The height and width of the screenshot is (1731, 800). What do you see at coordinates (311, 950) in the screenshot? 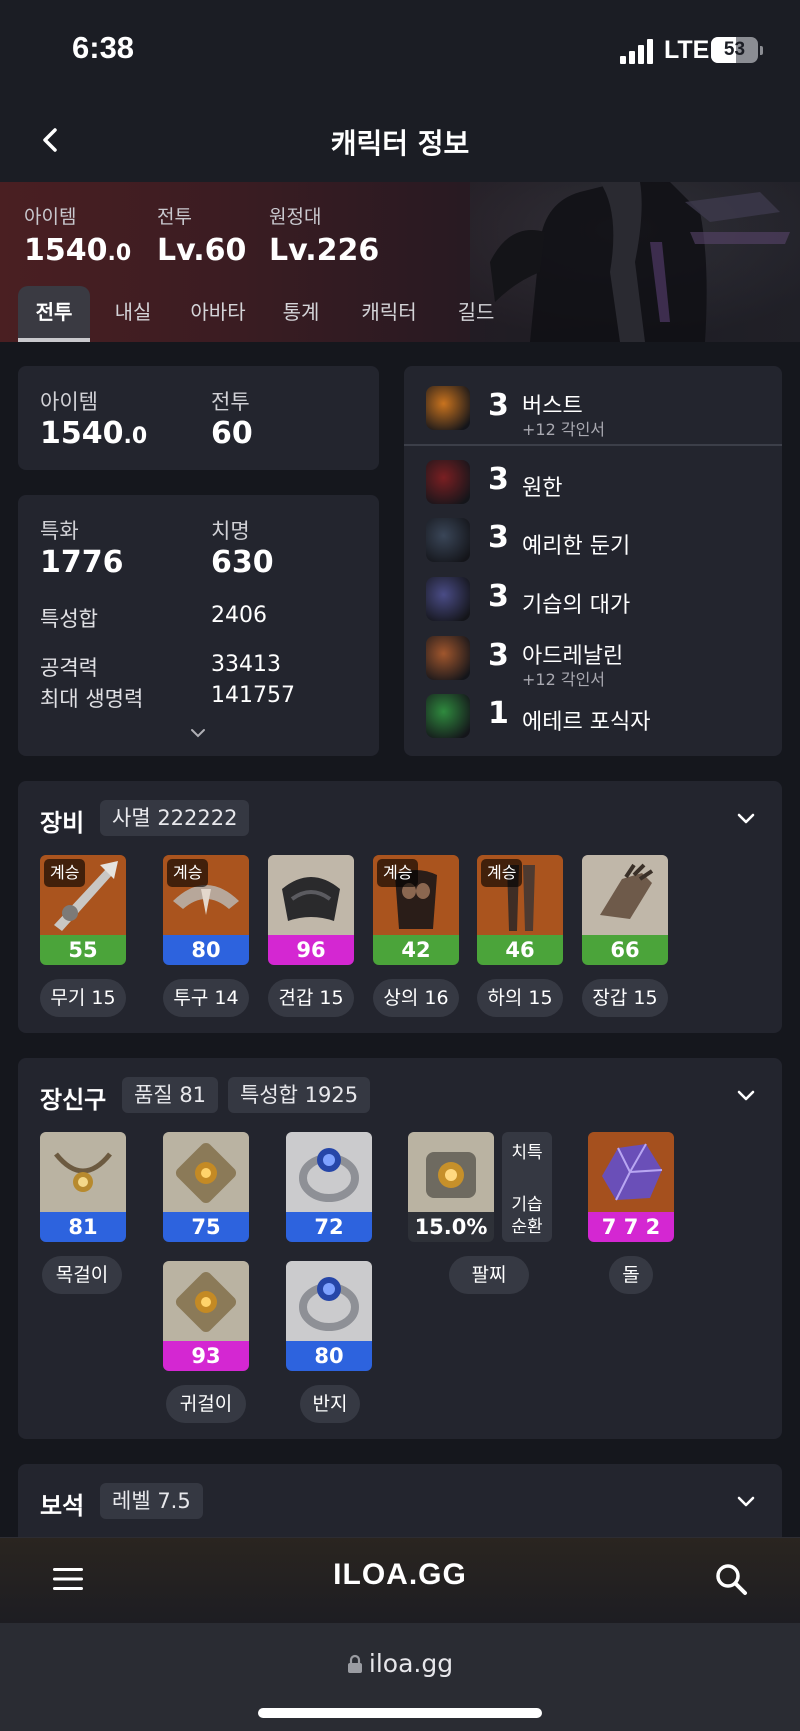
I see `quality-value: 96` at bounding box center [311, 950].